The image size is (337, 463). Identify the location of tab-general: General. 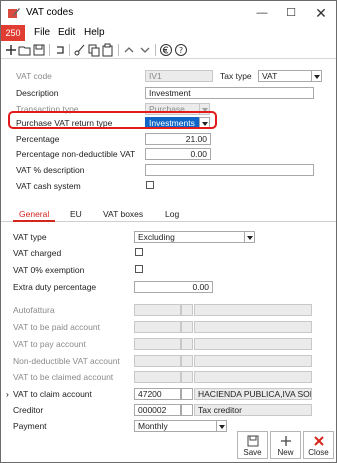
(34, 214).